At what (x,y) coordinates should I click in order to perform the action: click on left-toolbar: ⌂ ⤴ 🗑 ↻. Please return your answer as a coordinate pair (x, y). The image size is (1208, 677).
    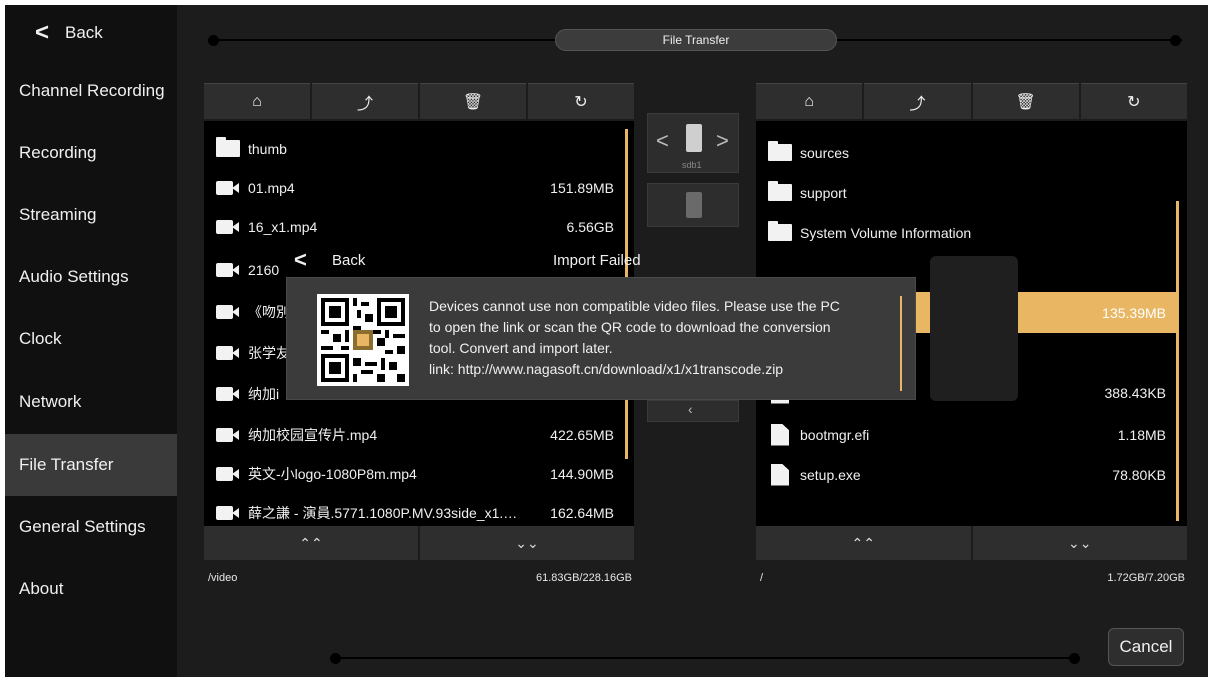
    Looking at the image, I should click on (419, 101).